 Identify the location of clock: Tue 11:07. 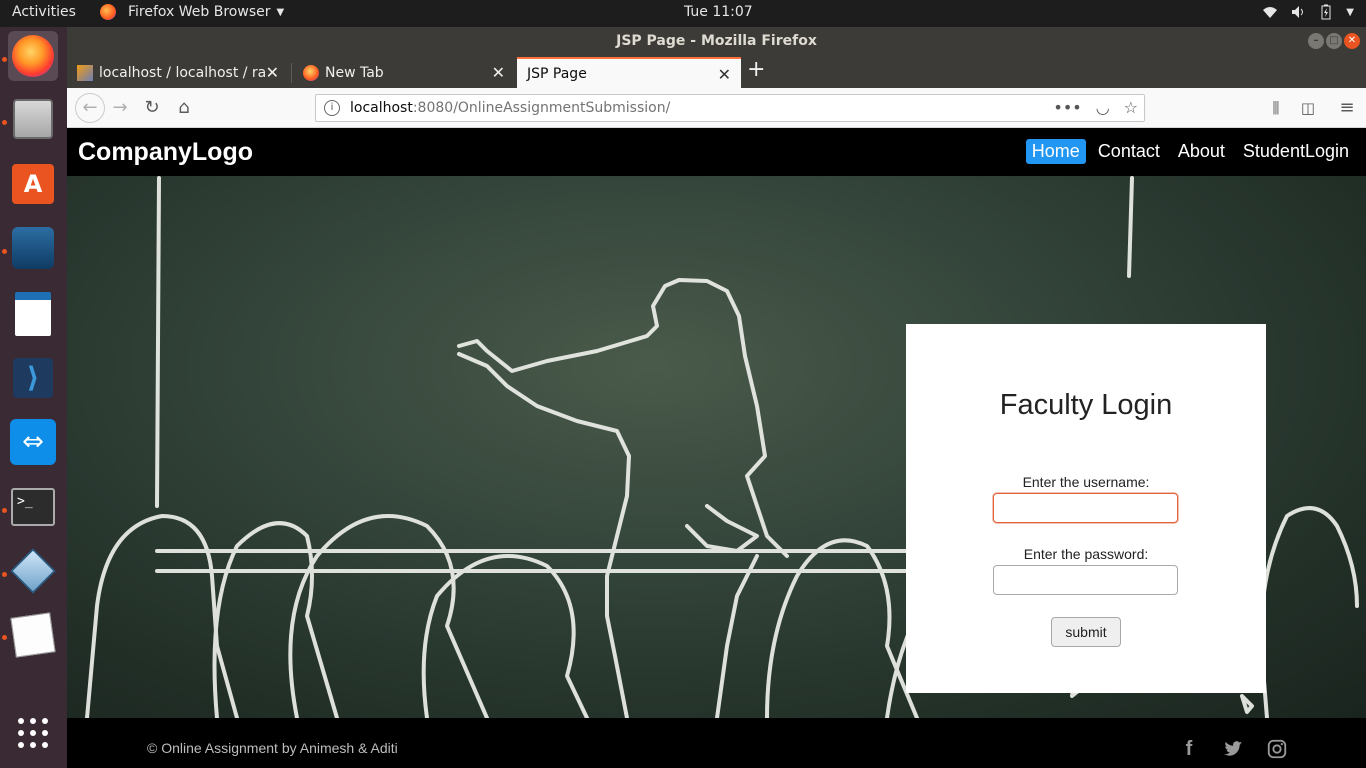
(718, 12).